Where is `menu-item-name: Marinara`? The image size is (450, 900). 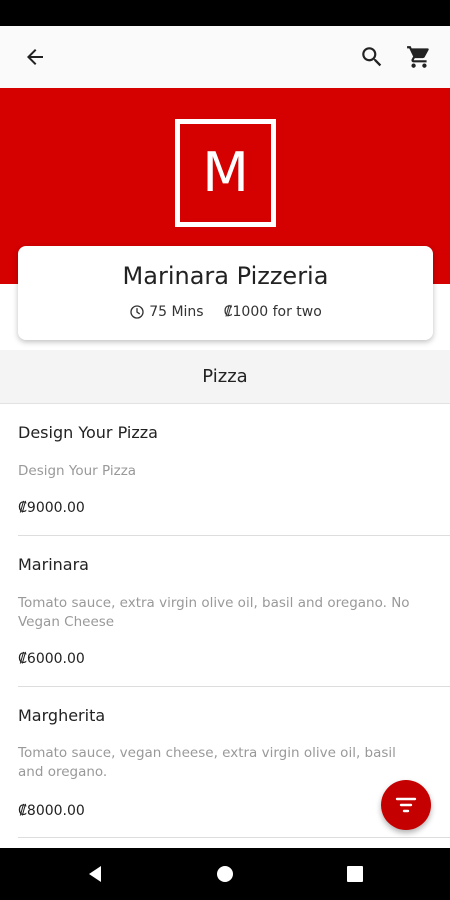 menu-item-name: Marinara is located at coordinates (53, 564).